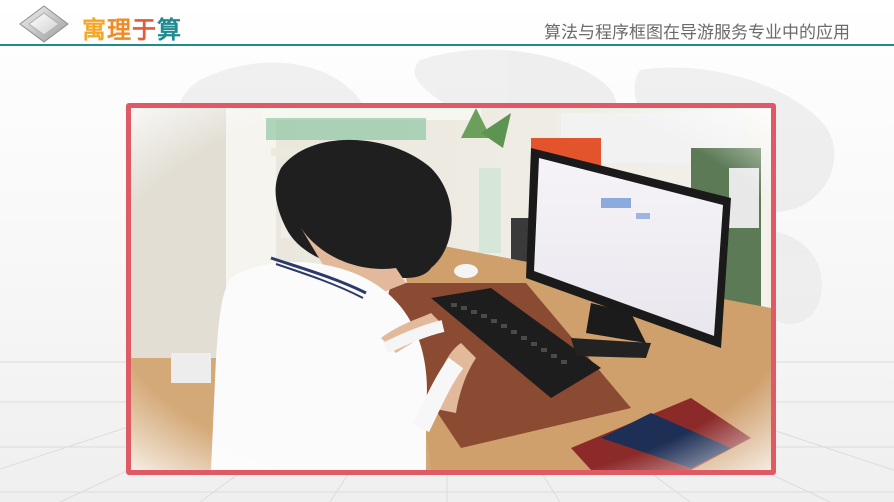  What do you see at coordinates (119, 30) in the screenshot?
I see `logo-char-2: 理` at bounding box center [119, 30].